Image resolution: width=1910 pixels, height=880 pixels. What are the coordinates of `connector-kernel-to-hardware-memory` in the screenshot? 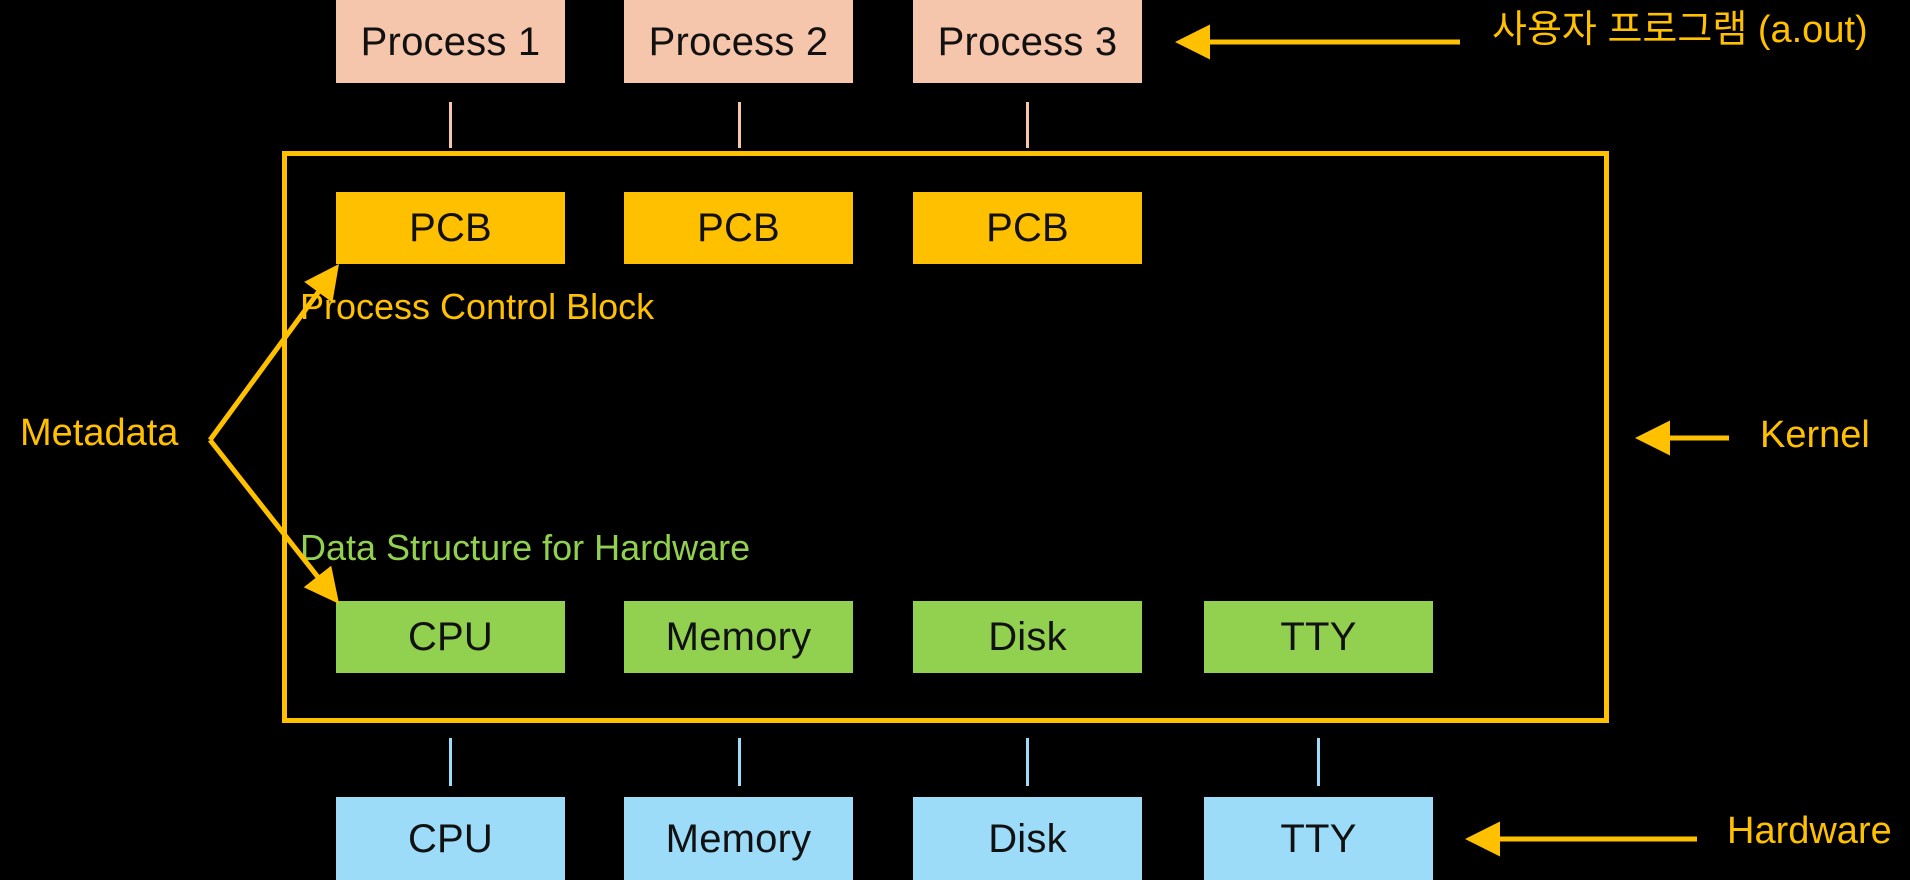 It's located at (739, 762).